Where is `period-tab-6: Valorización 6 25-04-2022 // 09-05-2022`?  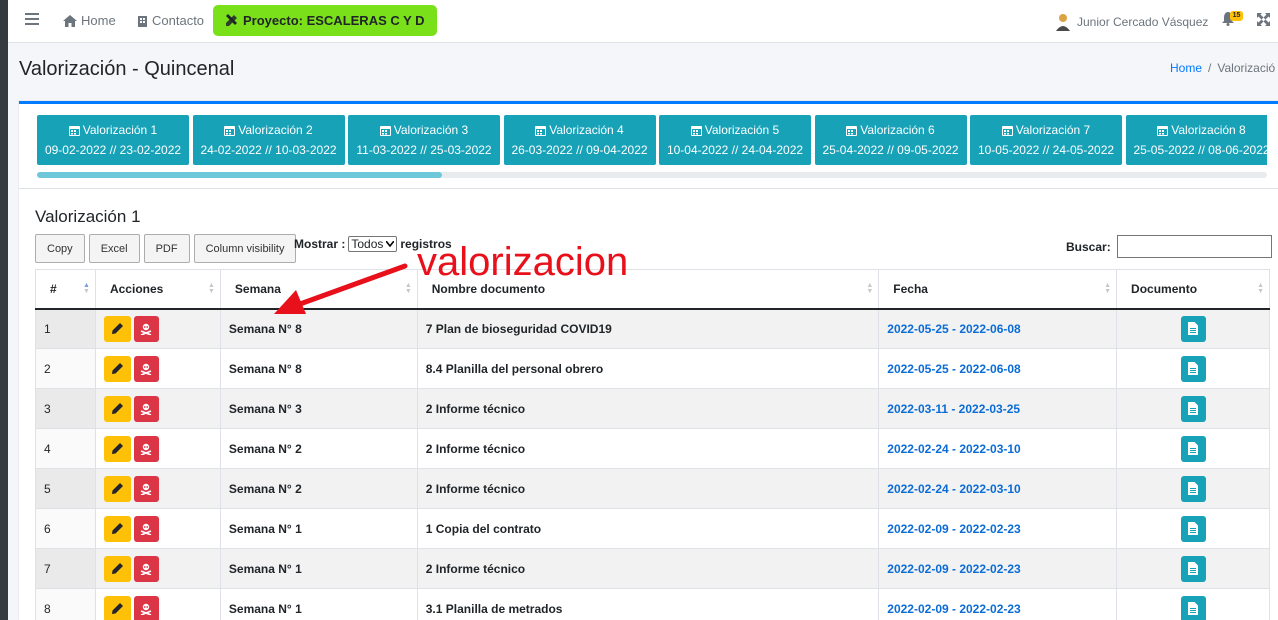
period-tab-6: Valorización 6 25-04-2022 // 09-05-2022 is located at coordinates (890, 140).